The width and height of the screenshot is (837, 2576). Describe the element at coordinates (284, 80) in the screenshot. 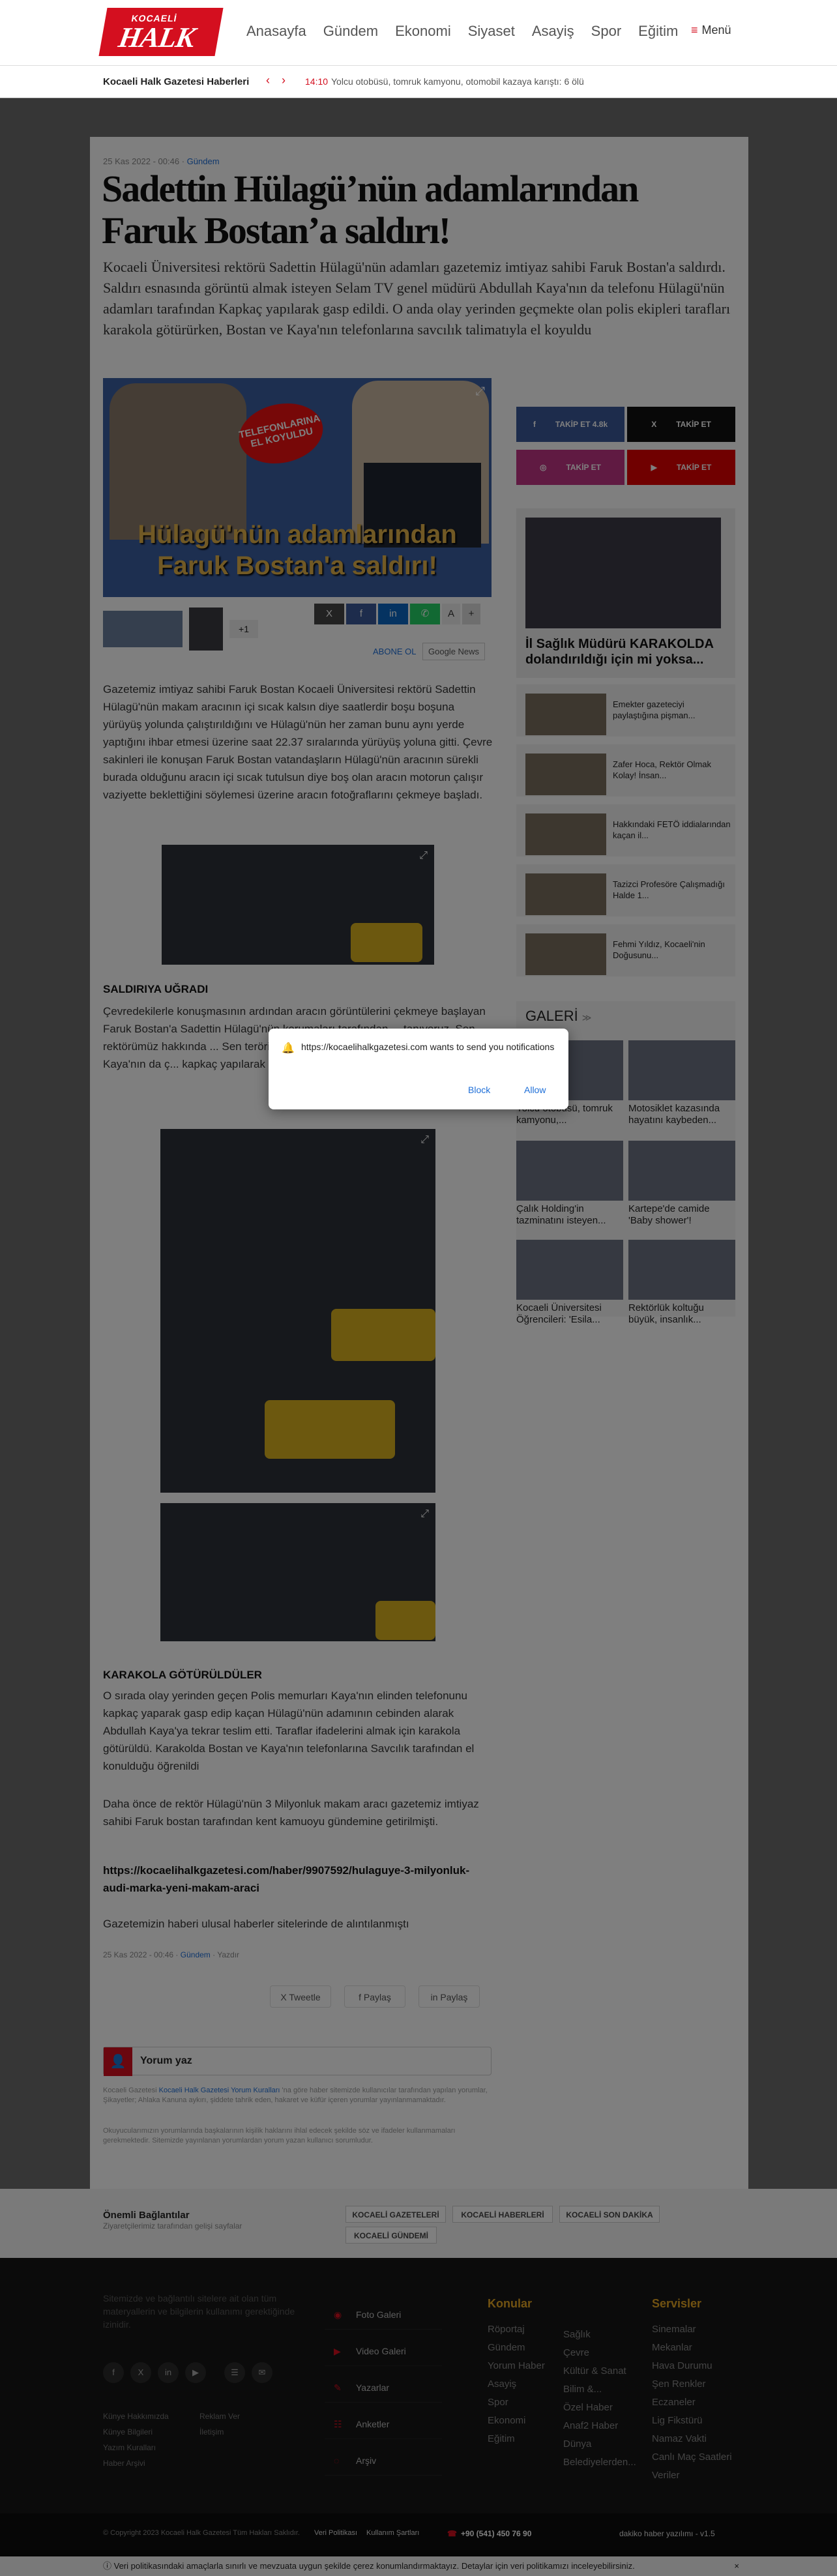

I see `ticker-next-icon: ›` at that location.